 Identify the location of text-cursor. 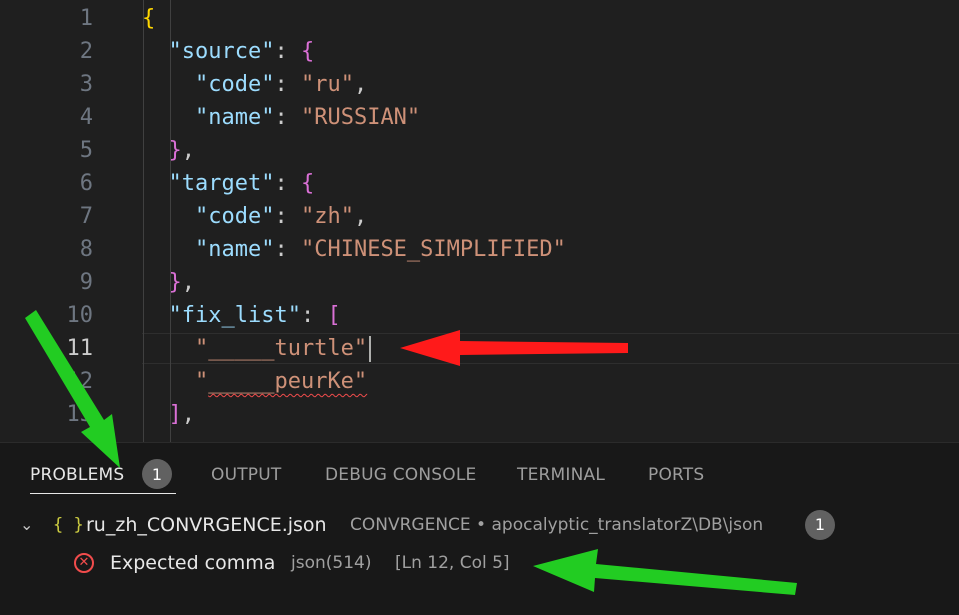
(370, 349).